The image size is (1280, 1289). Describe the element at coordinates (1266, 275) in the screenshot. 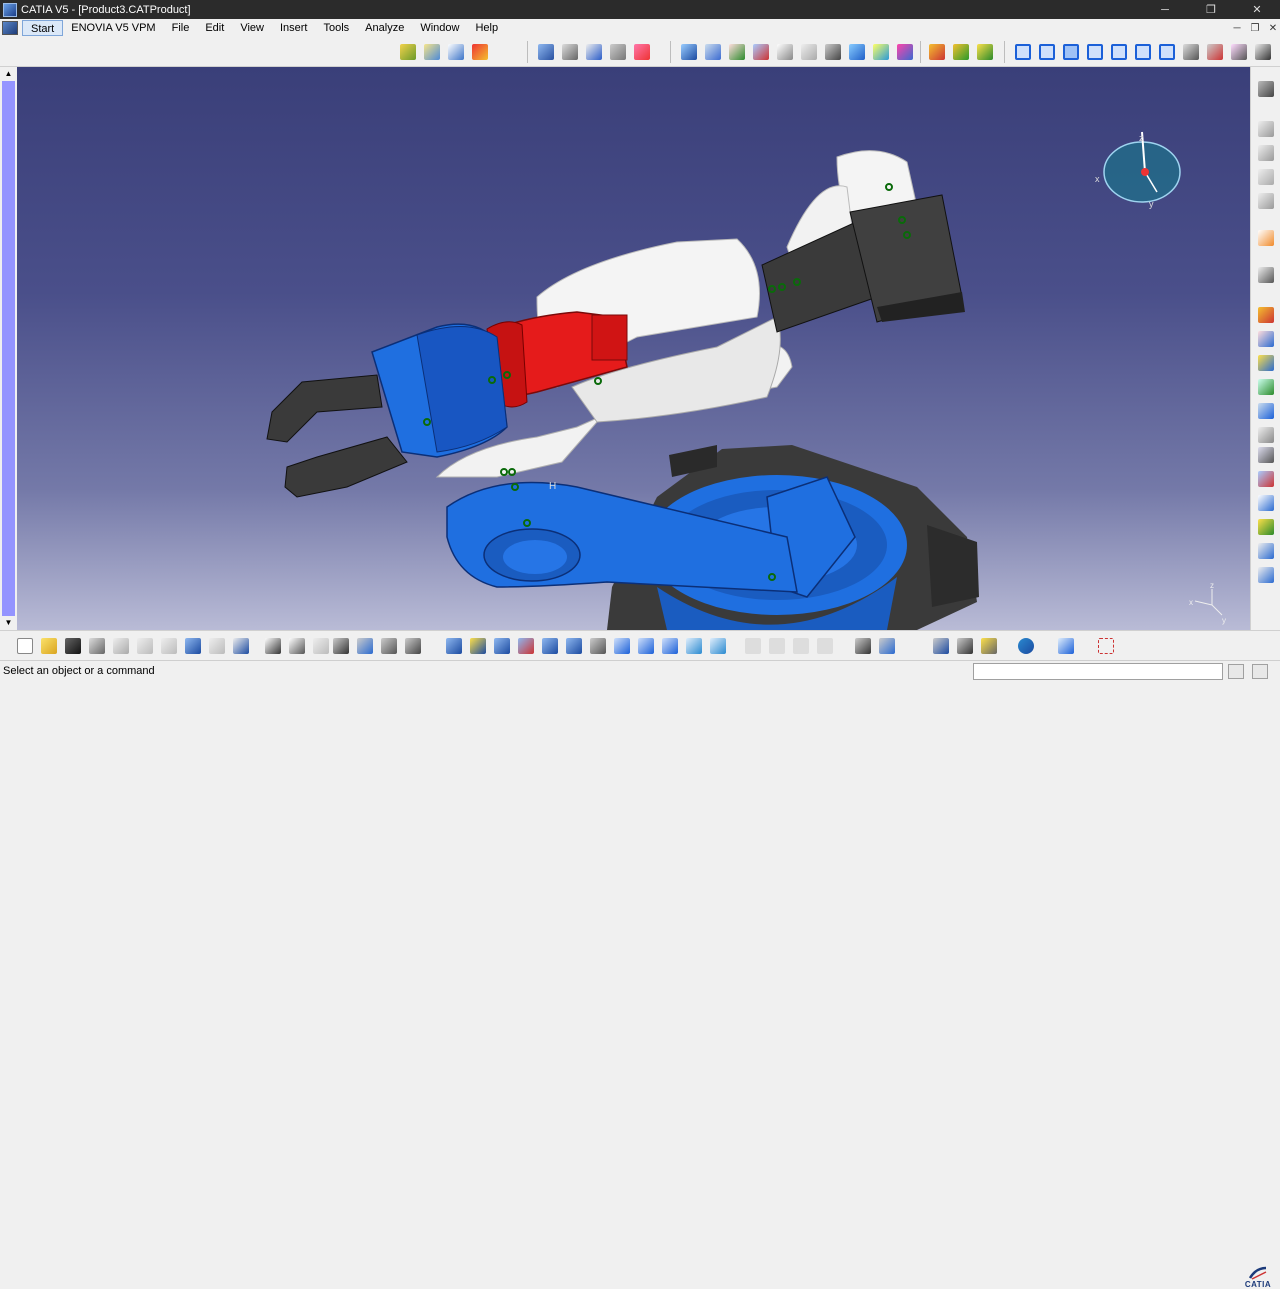

I see `measure-icon` at that location.